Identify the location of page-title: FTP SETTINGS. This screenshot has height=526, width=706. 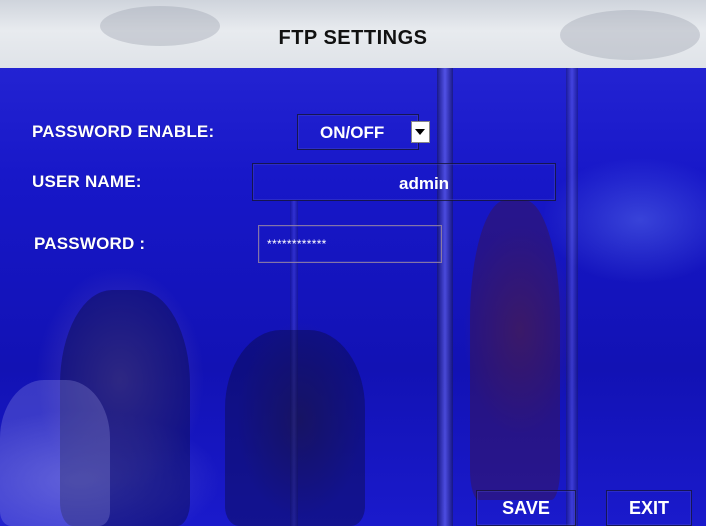
(353, 38).